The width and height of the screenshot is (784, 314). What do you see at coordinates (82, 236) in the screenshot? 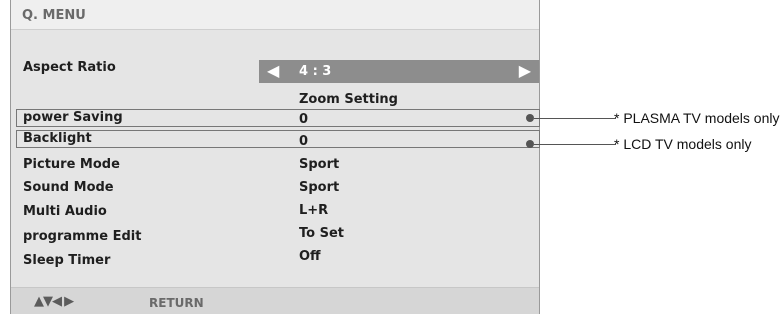
I see `menu-item-programme-edit-label: programme Edit` at bounding box center [82, 236].